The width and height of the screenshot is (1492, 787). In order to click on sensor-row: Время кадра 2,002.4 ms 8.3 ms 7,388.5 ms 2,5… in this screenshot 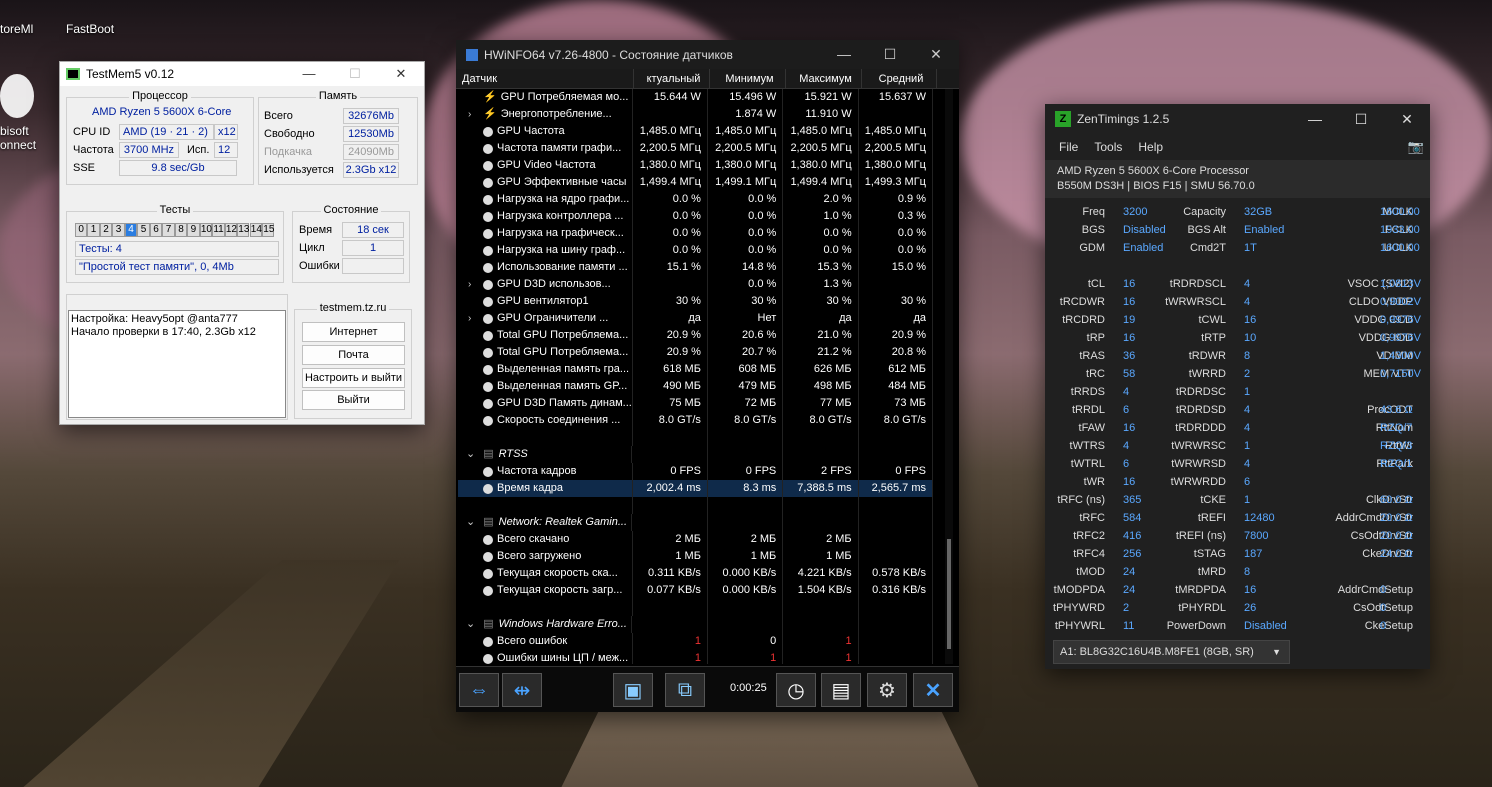, I will do `click(695, 488)`.